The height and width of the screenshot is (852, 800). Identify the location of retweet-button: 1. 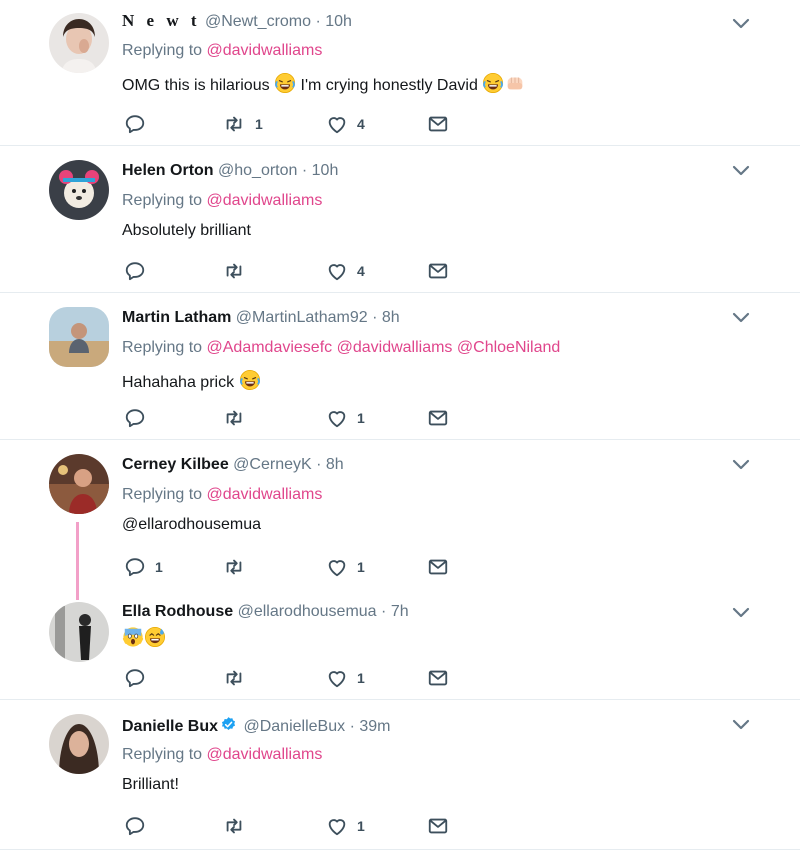
(242, 124).